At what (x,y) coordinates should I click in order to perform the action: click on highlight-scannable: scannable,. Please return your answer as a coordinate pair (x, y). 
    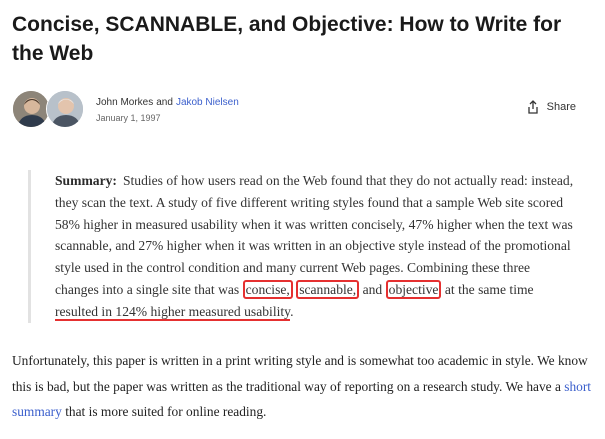
    Looking at the image, I should click on (328, 289).